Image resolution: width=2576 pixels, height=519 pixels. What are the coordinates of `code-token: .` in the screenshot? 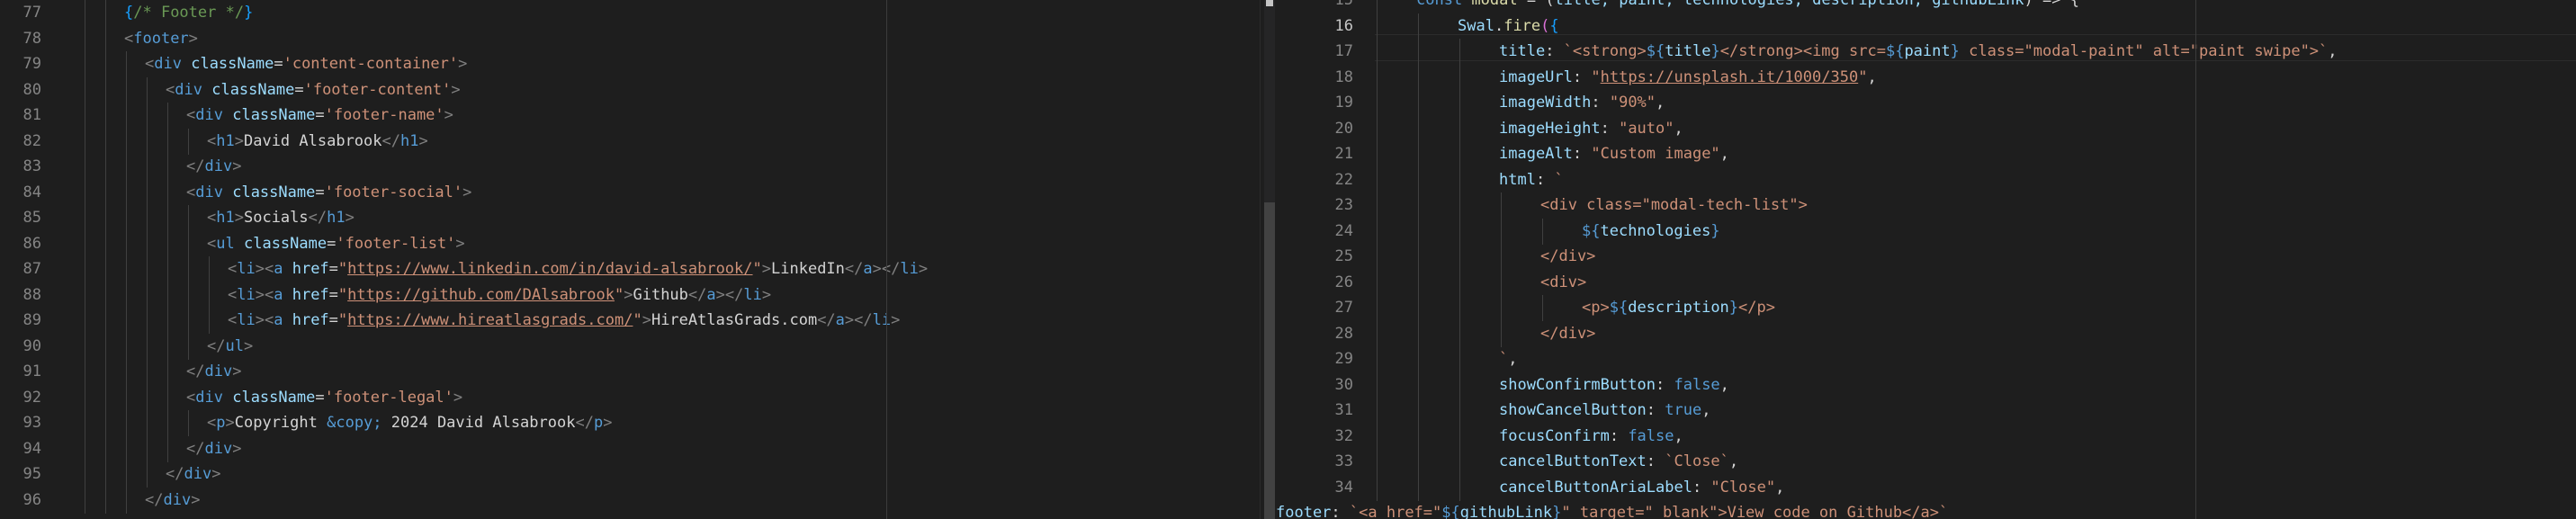 It's located at (1499, 25).